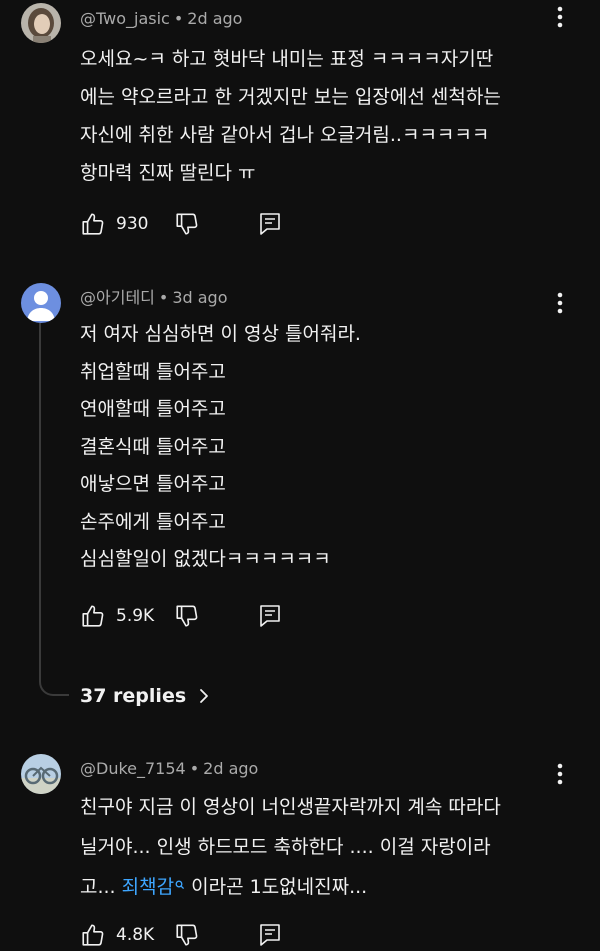 The width and height of the screenshot is (600, 951). Describe the element at coordinates (210, 616) in the screenshot. I see `comment-actions: 5.9K` at that location.